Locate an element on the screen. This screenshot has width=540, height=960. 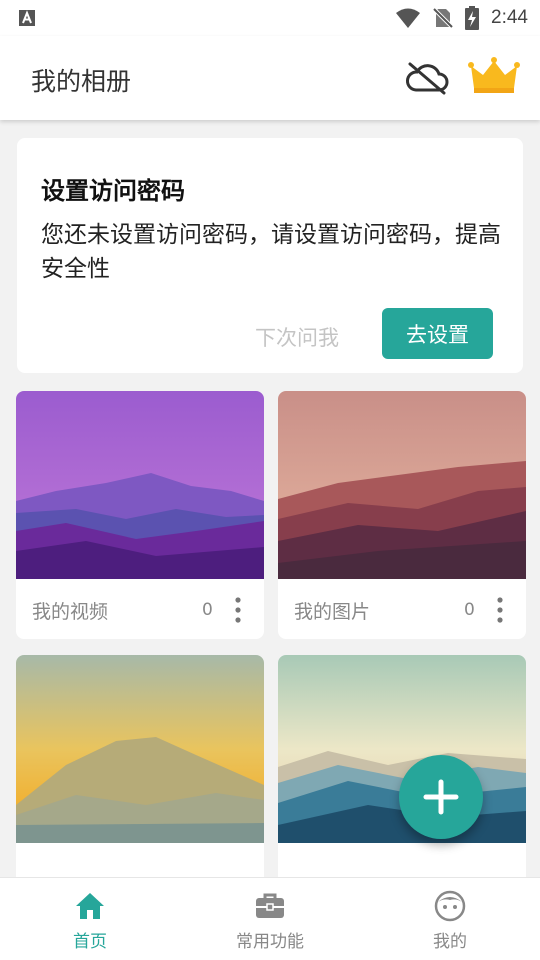
plus-icon is located at coordinates (441, 797).